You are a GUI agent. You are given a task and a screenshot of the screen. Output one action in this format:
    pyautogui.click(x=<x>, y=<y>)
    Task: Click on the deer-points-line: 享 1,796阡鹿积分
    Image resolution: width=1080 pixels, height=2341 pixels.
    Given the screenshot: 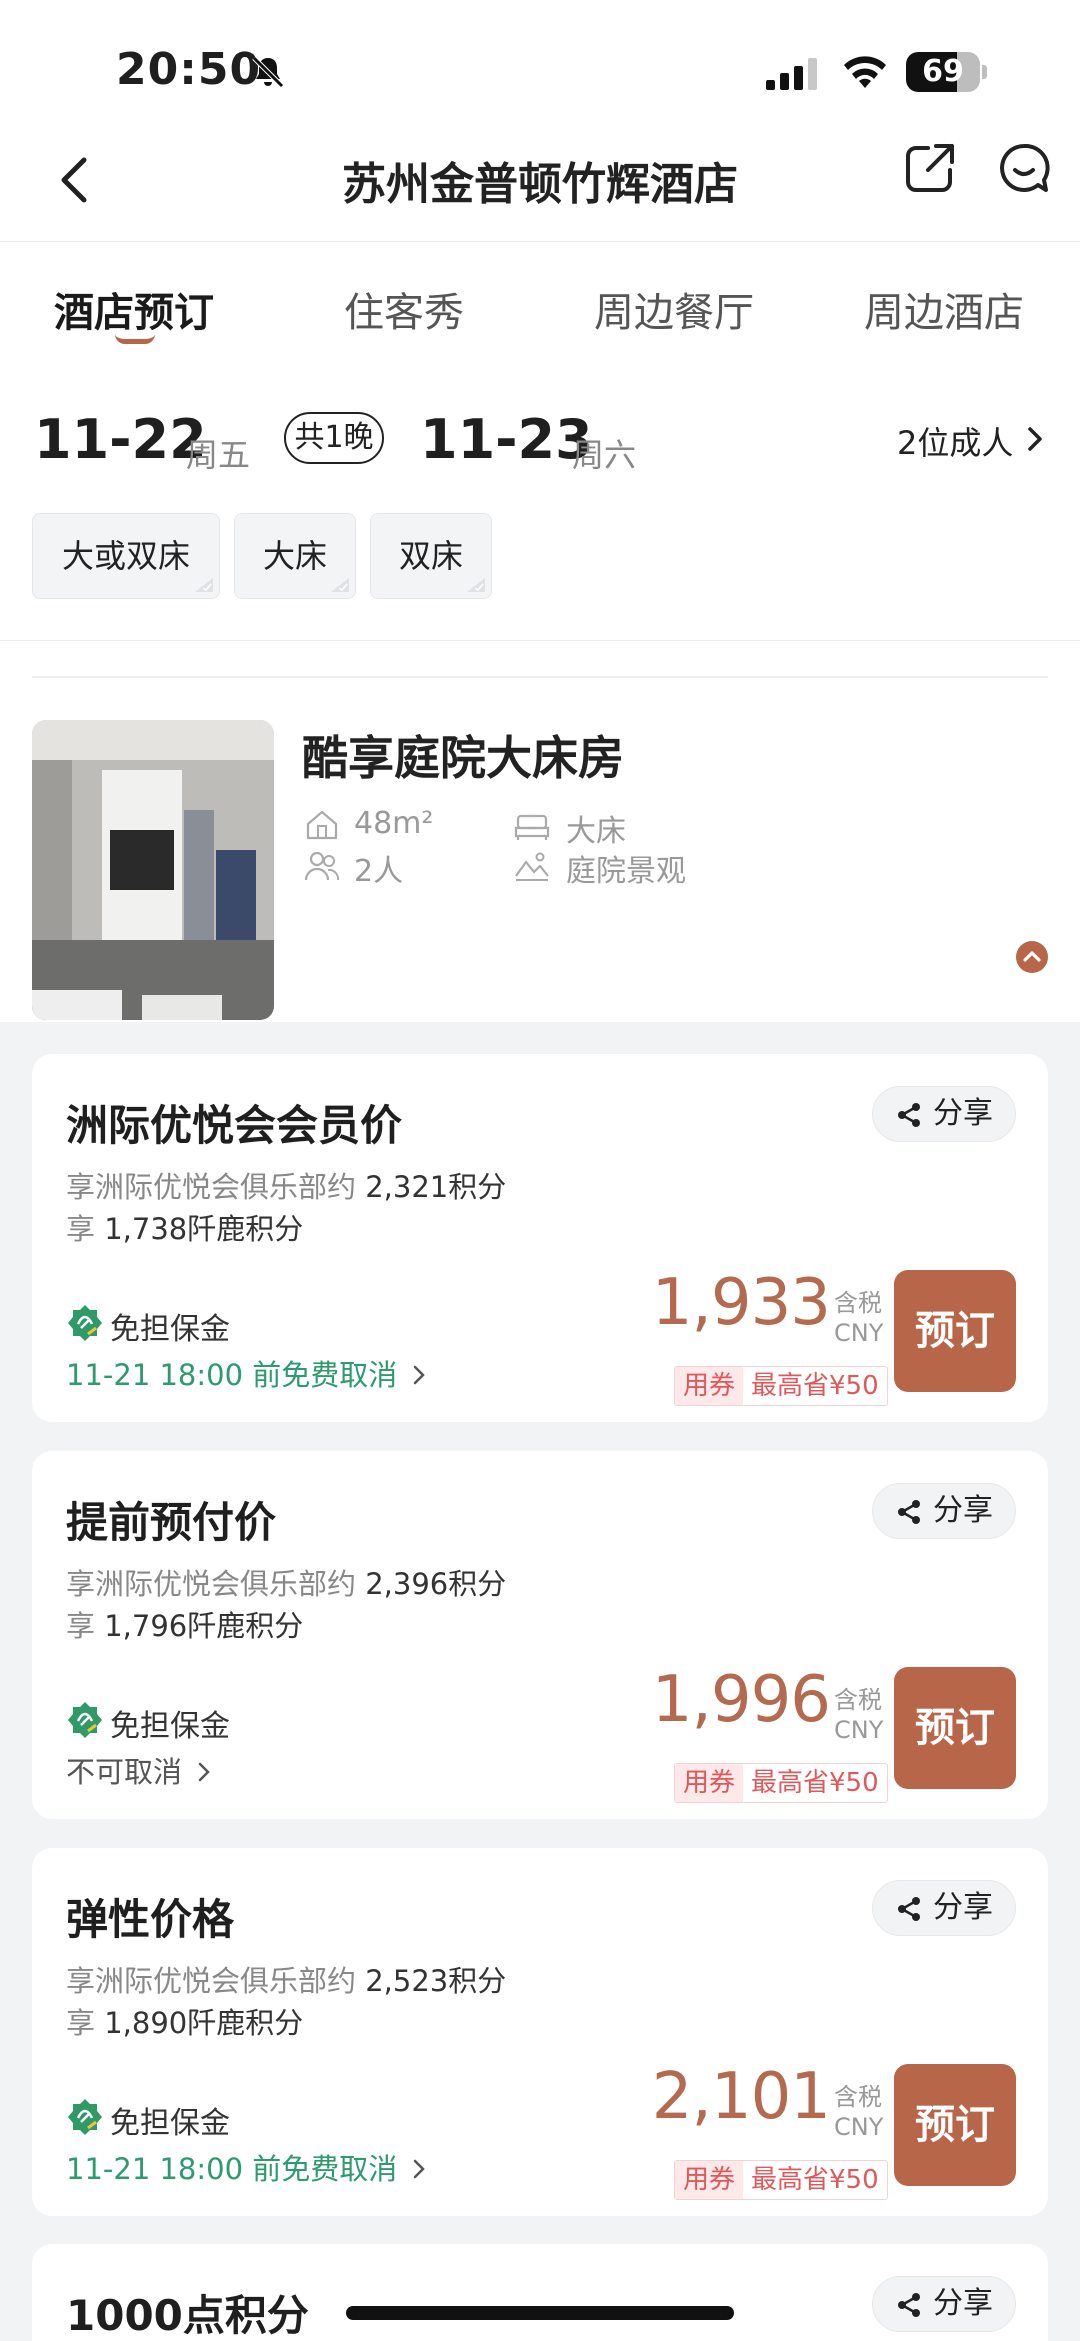 What is the action you would take?
    pyautogui.click(x=185, y=1626)
    